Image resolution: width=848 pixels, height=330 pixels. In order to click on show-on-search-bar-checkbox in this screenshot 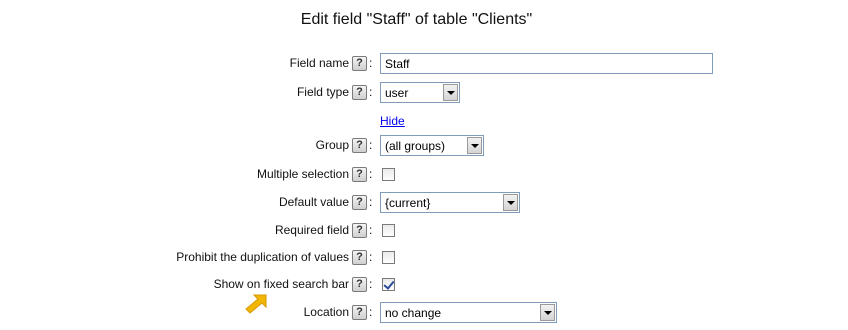, I will do `click(388, 284)`.